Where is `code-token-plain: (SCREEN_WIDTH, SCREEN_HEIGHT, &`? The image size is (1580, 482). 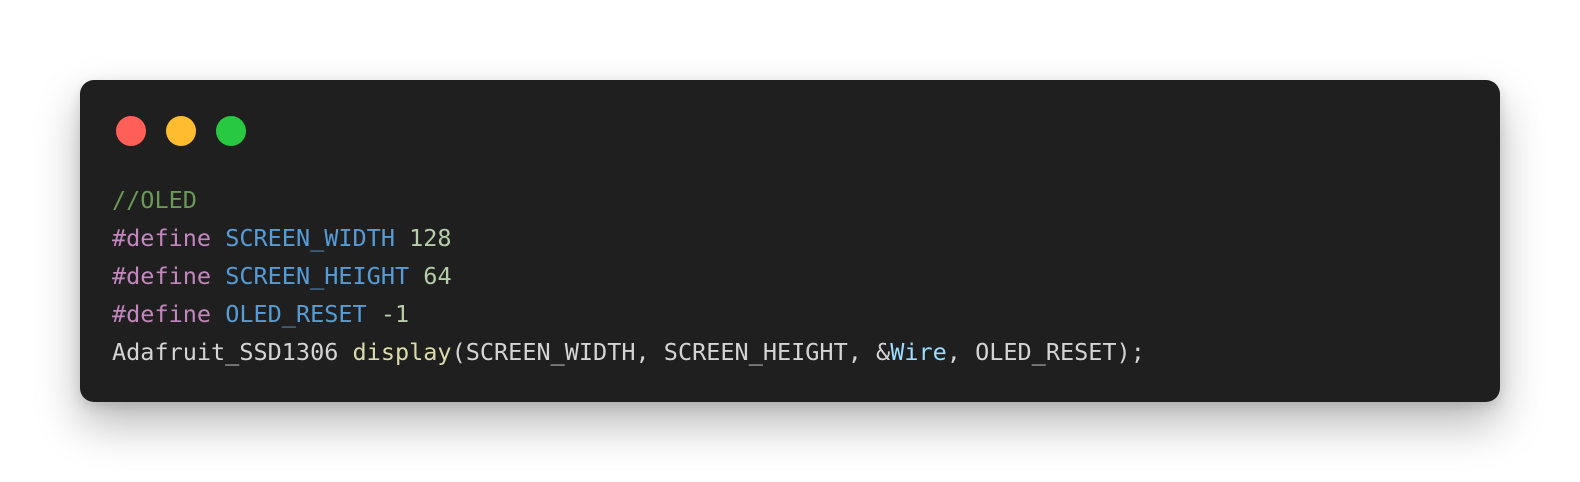
code-token-plain: (SCREEN_WIDTH, SCREEN_HEIGHT, & is located at coordinates (671, 352).